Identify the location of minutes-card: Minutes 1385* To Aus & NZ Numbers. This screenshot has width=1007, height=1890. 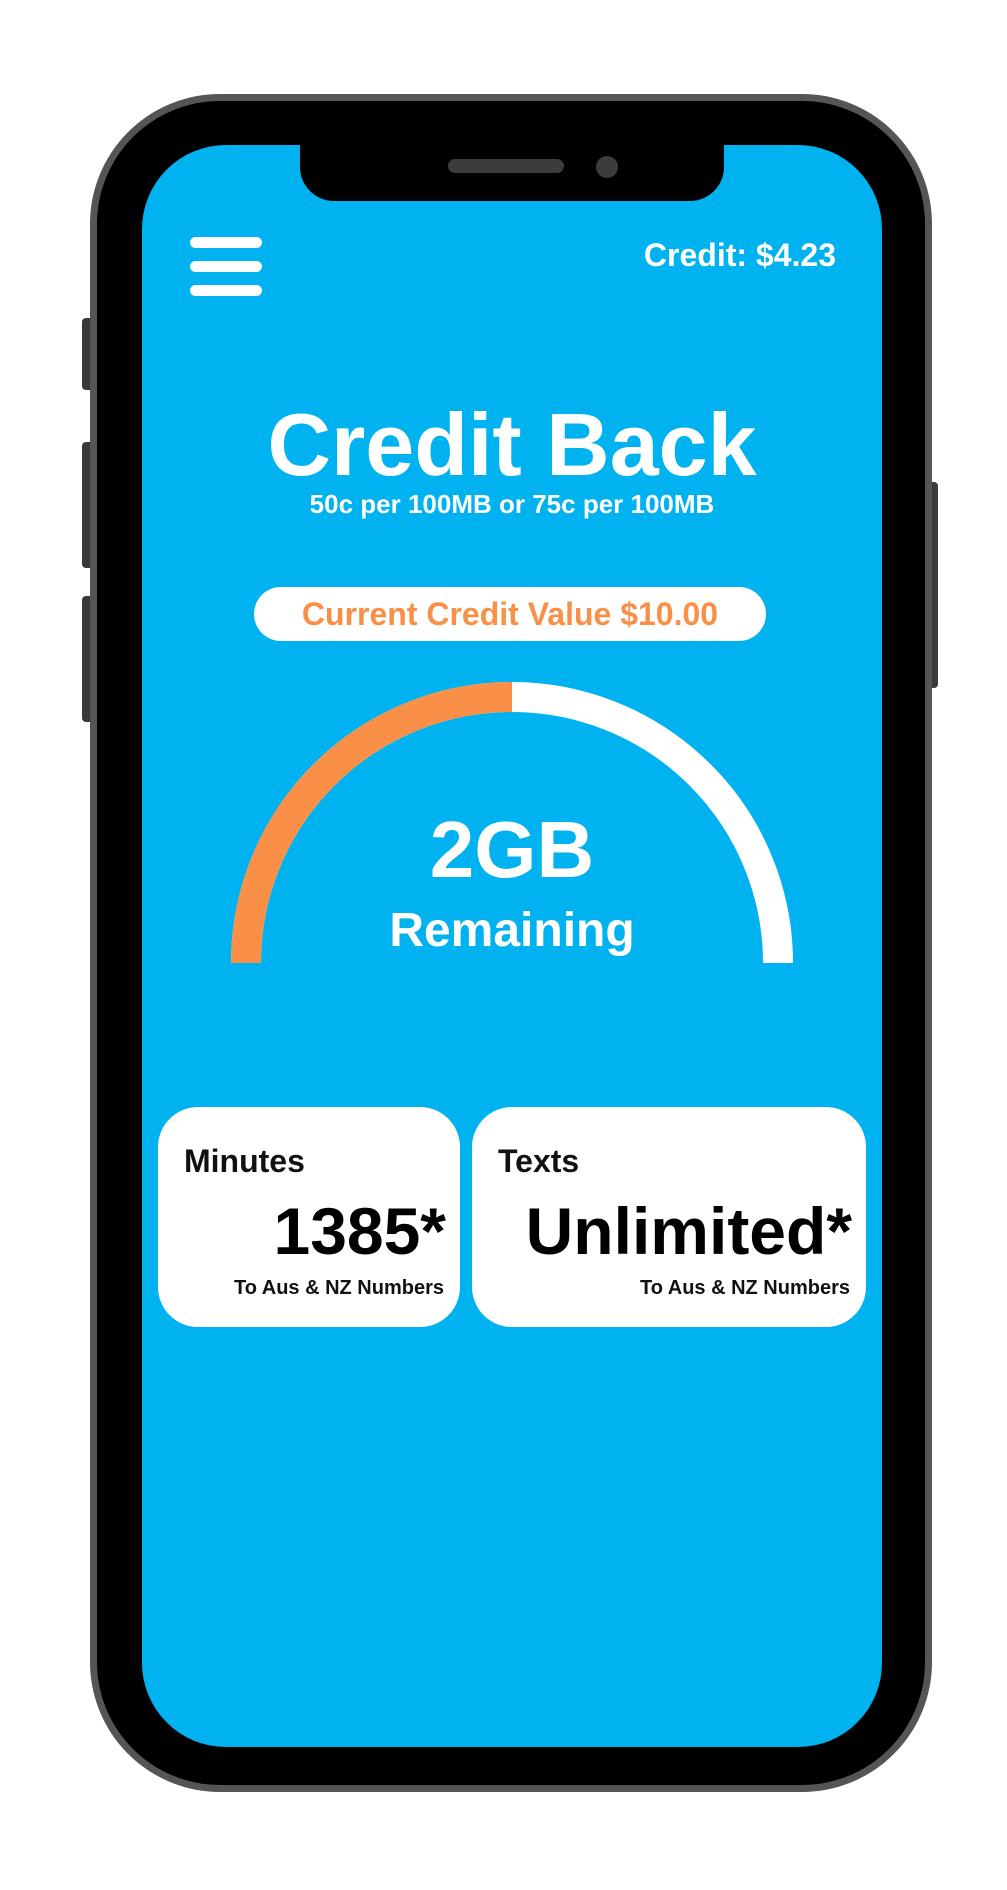
(309, 1217).